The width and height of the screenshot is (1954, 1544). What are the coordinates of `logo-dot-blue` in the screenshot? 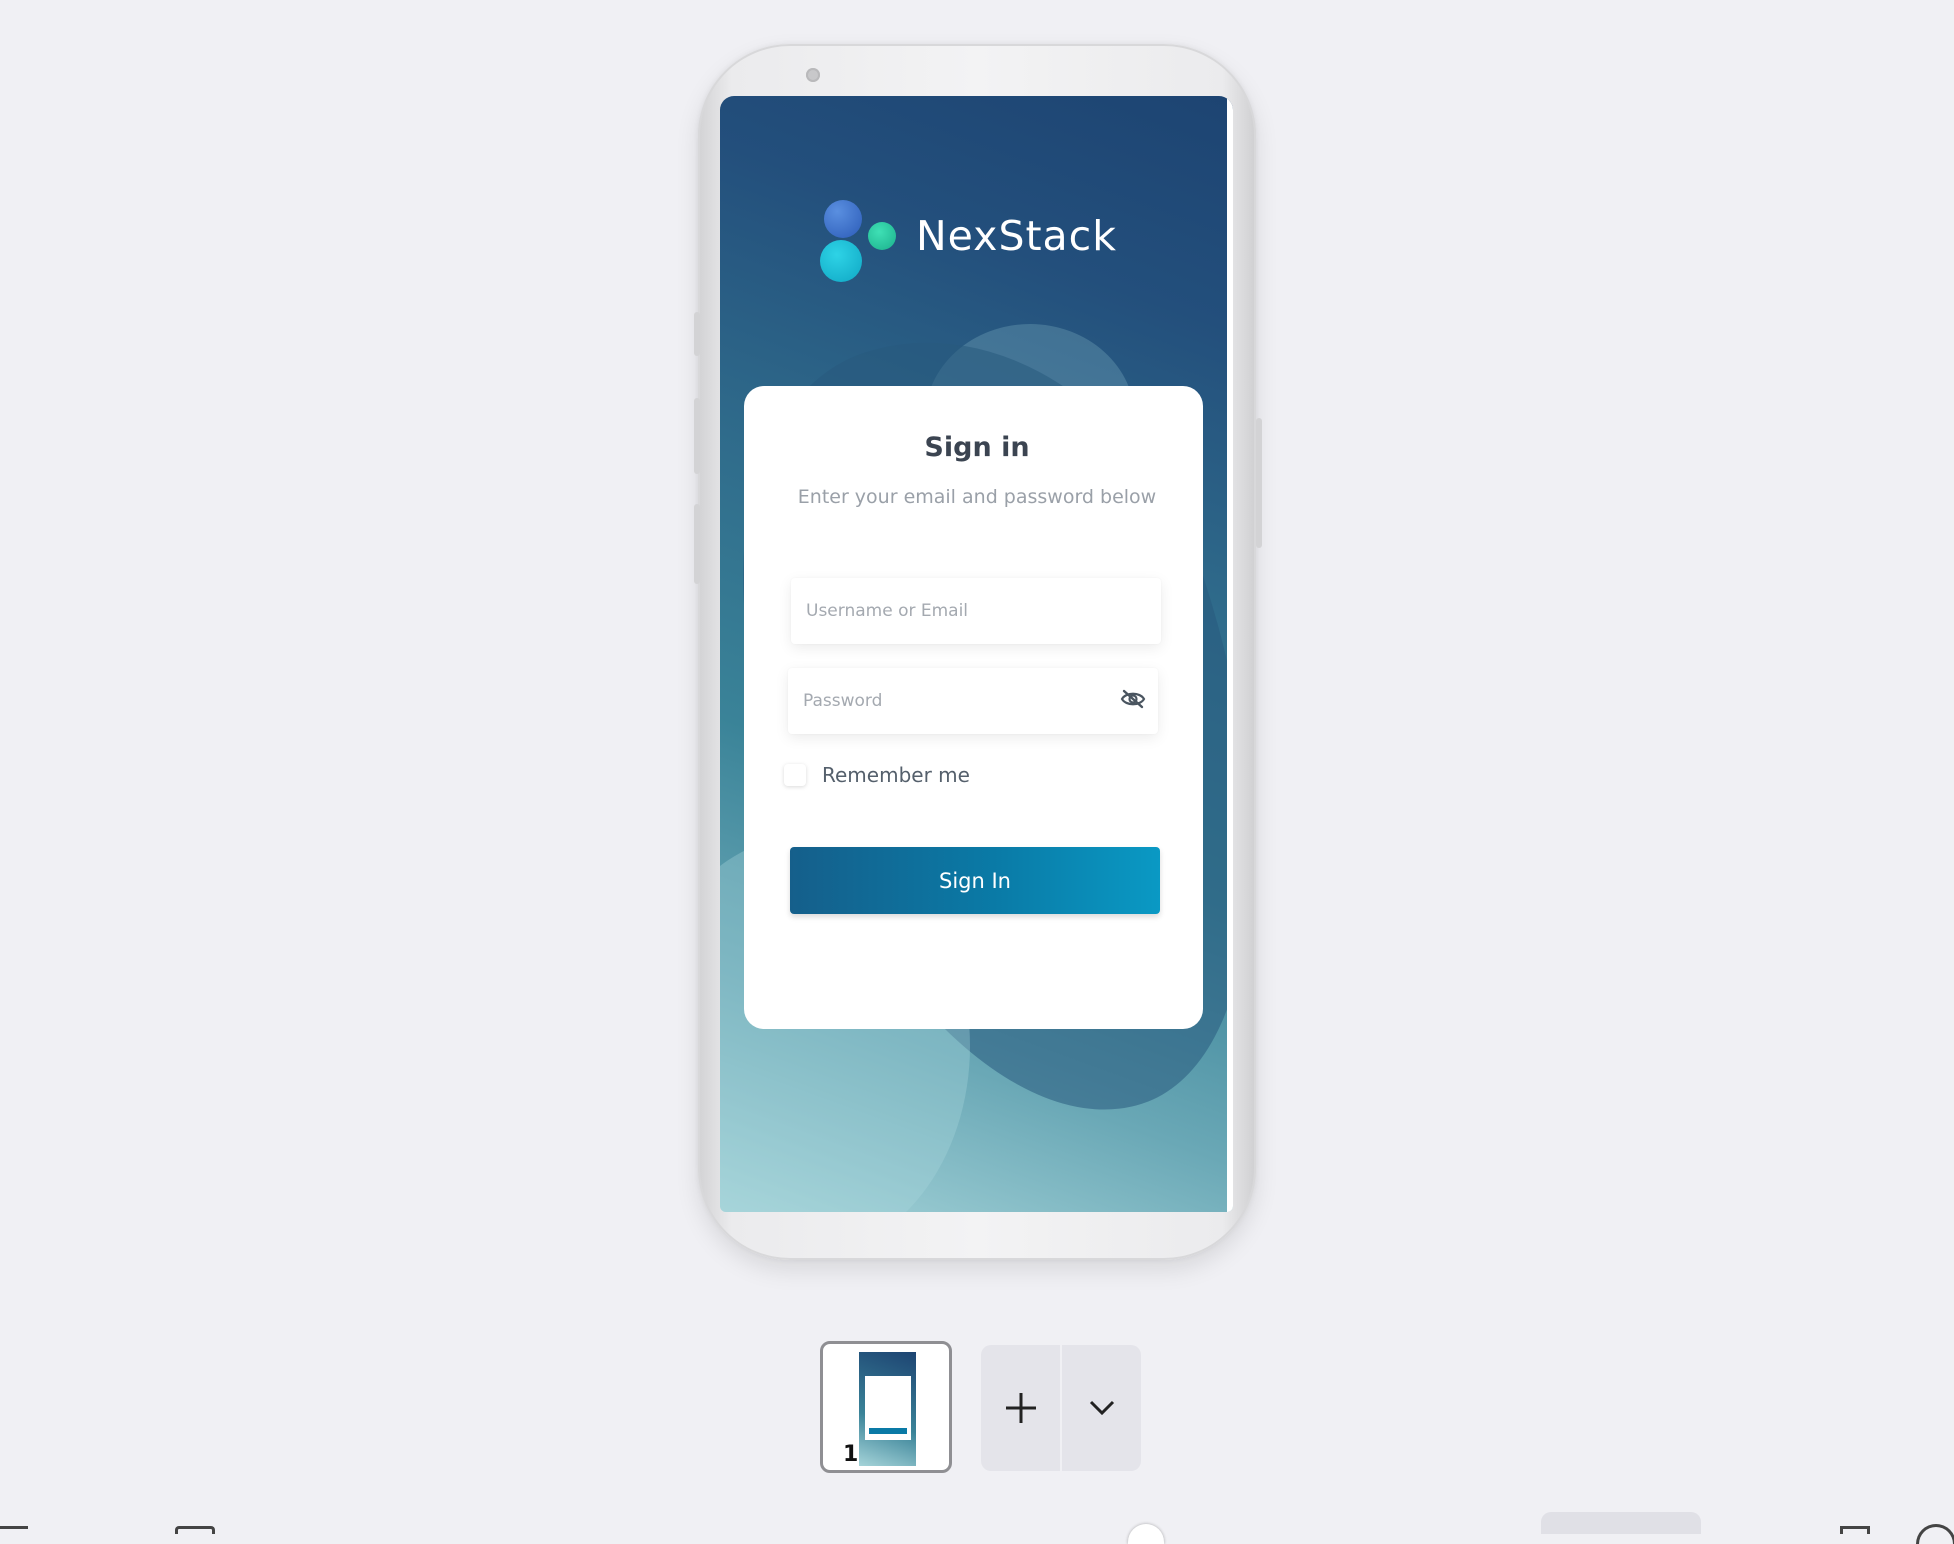 It's located at (843, 219).